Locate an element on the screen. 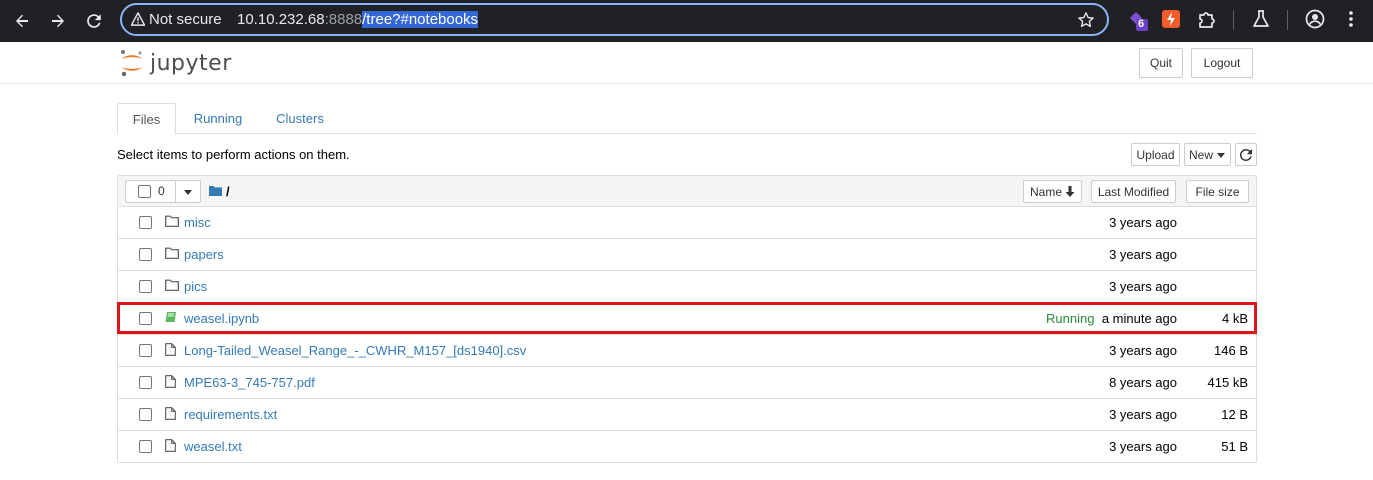 The image size is (1373, 480). refresh-icon is located at coordinates (1246, 154).